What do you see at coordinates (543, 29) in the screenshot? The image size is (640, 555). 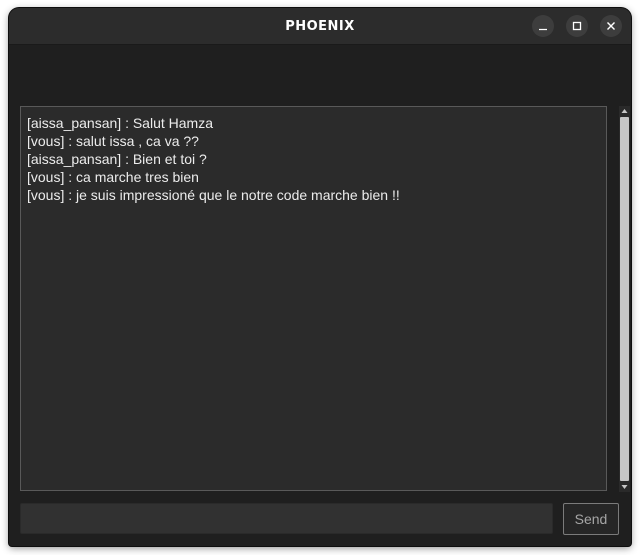 I see `minimize-icon` at bounding box center [543, 29].